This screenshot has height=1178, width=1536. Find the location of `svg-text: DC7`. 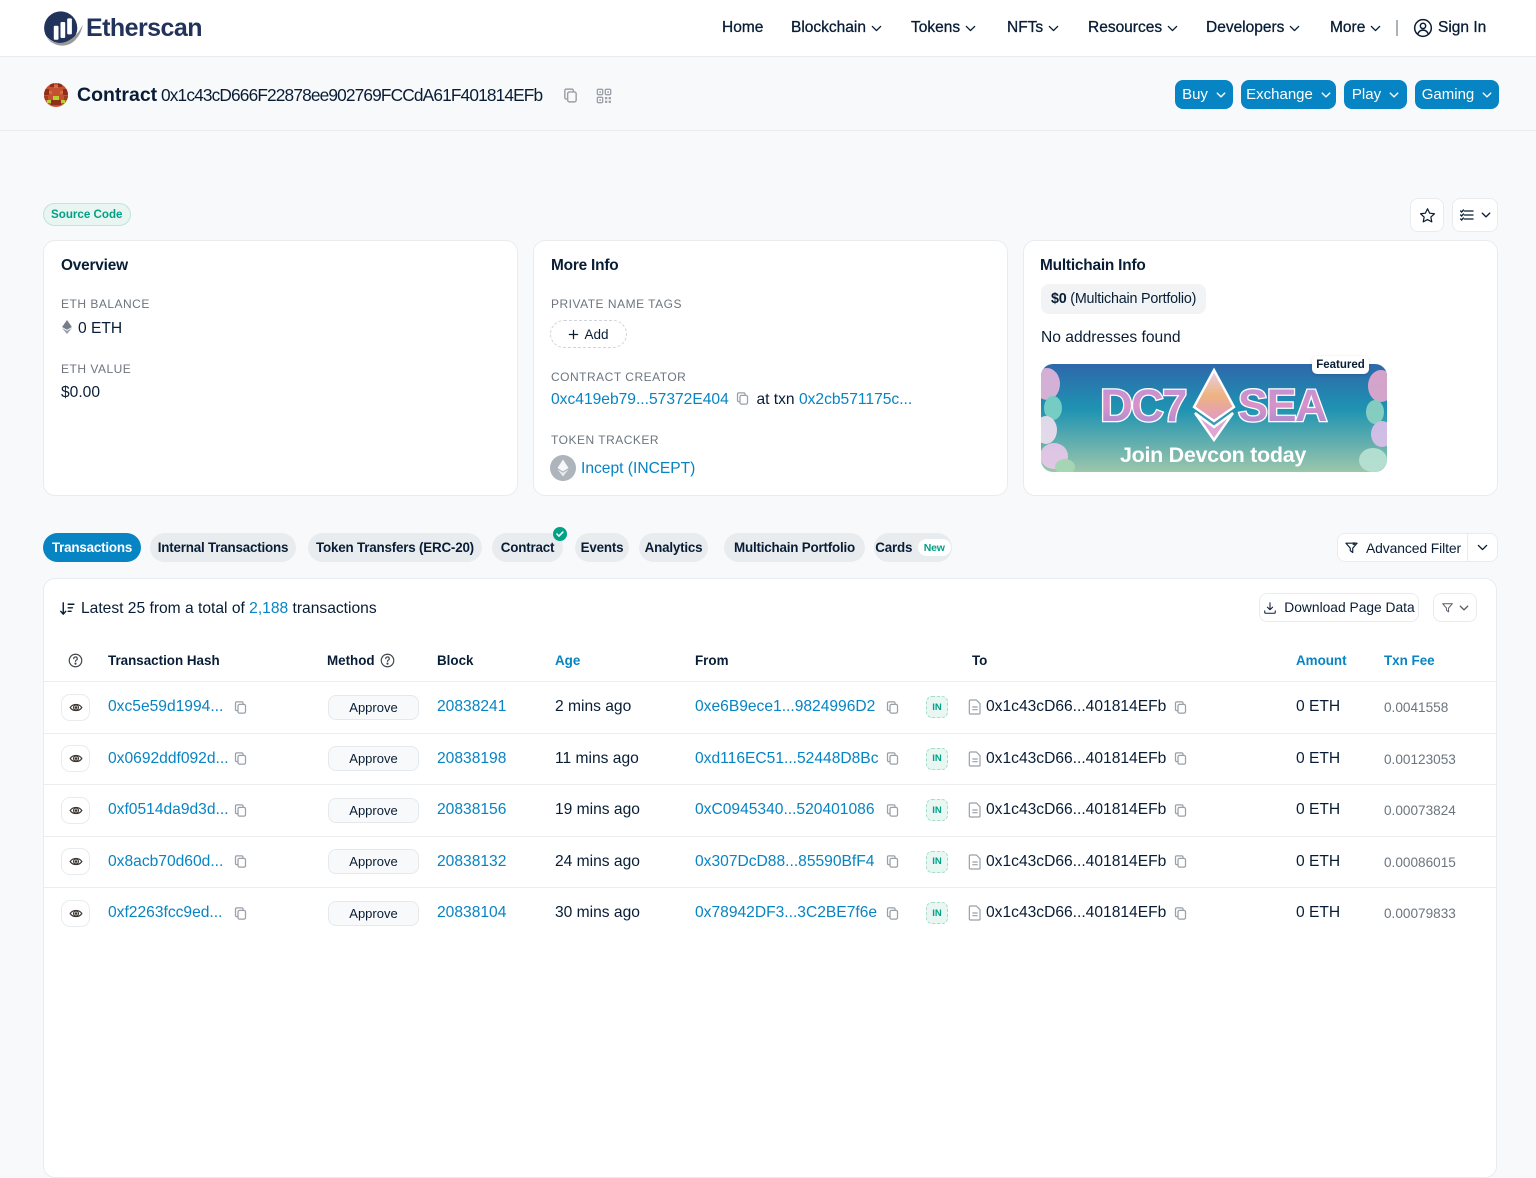

svg-text: DC7 is located at coordinates (1143, 405).